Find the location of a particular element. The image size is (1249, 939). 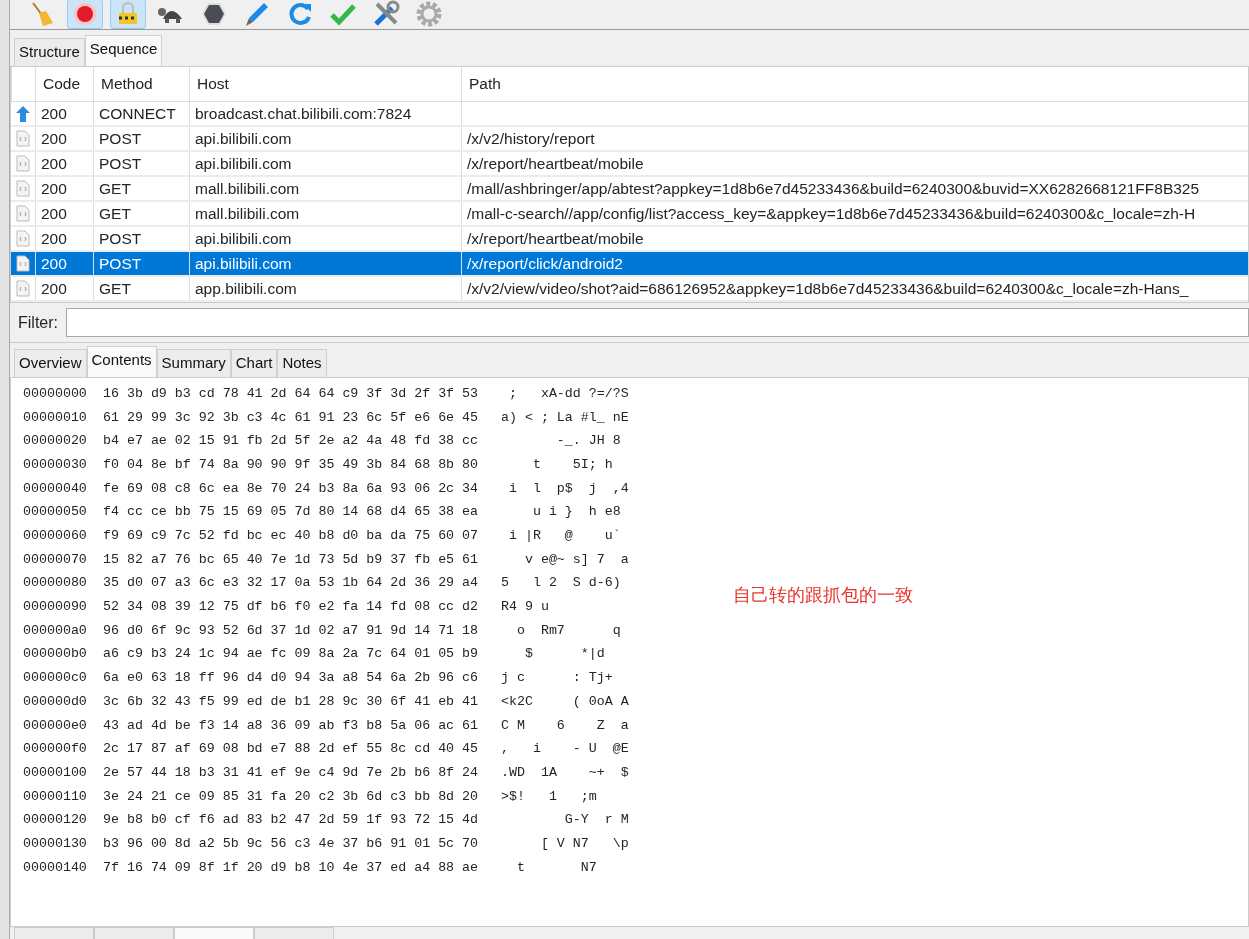

up-arrow-icon is located at coordinates (23, 113).